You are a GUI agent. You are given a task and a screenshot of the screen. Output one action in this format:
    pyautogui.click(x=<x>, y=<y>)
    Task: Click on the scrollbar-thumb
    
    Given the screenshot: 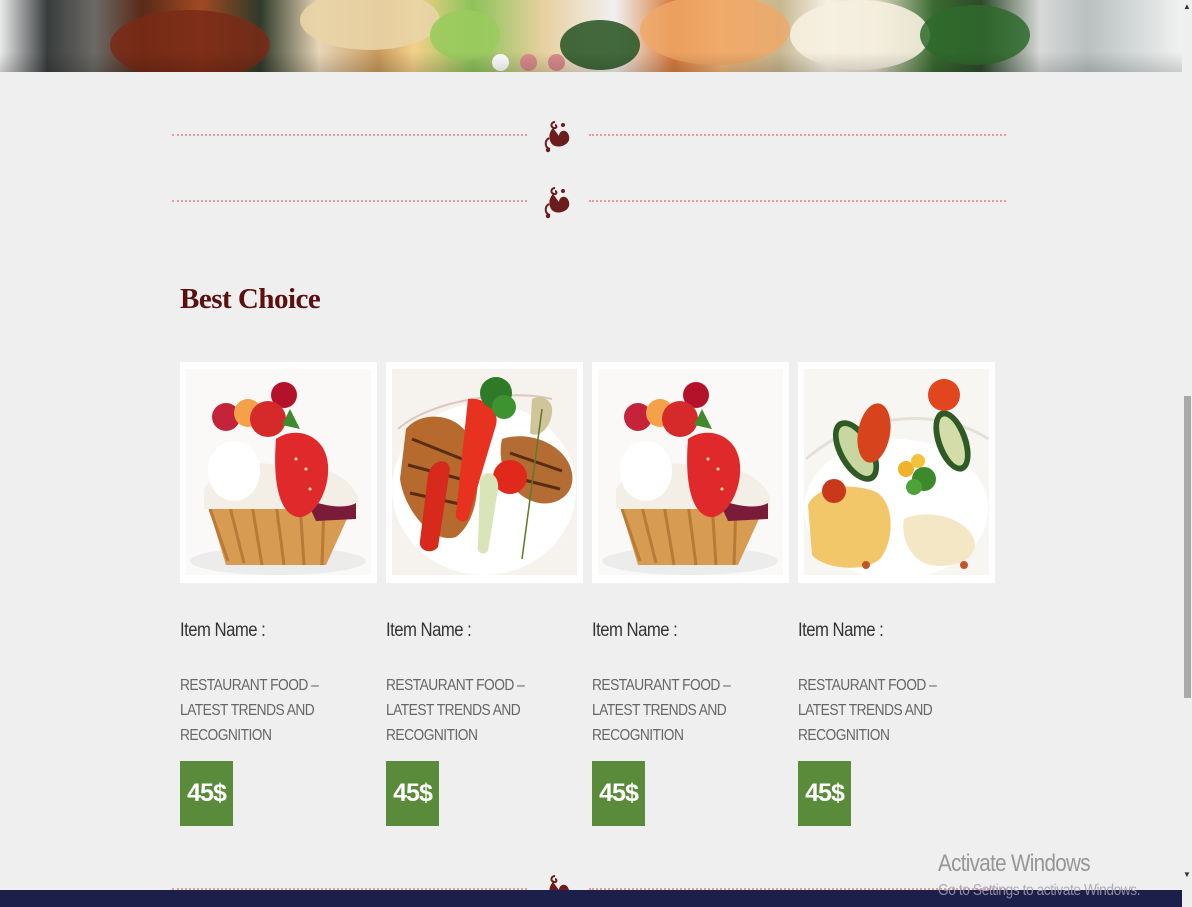 What is the action you would take?
    pyautogui.click(x=1187, y=547)
    